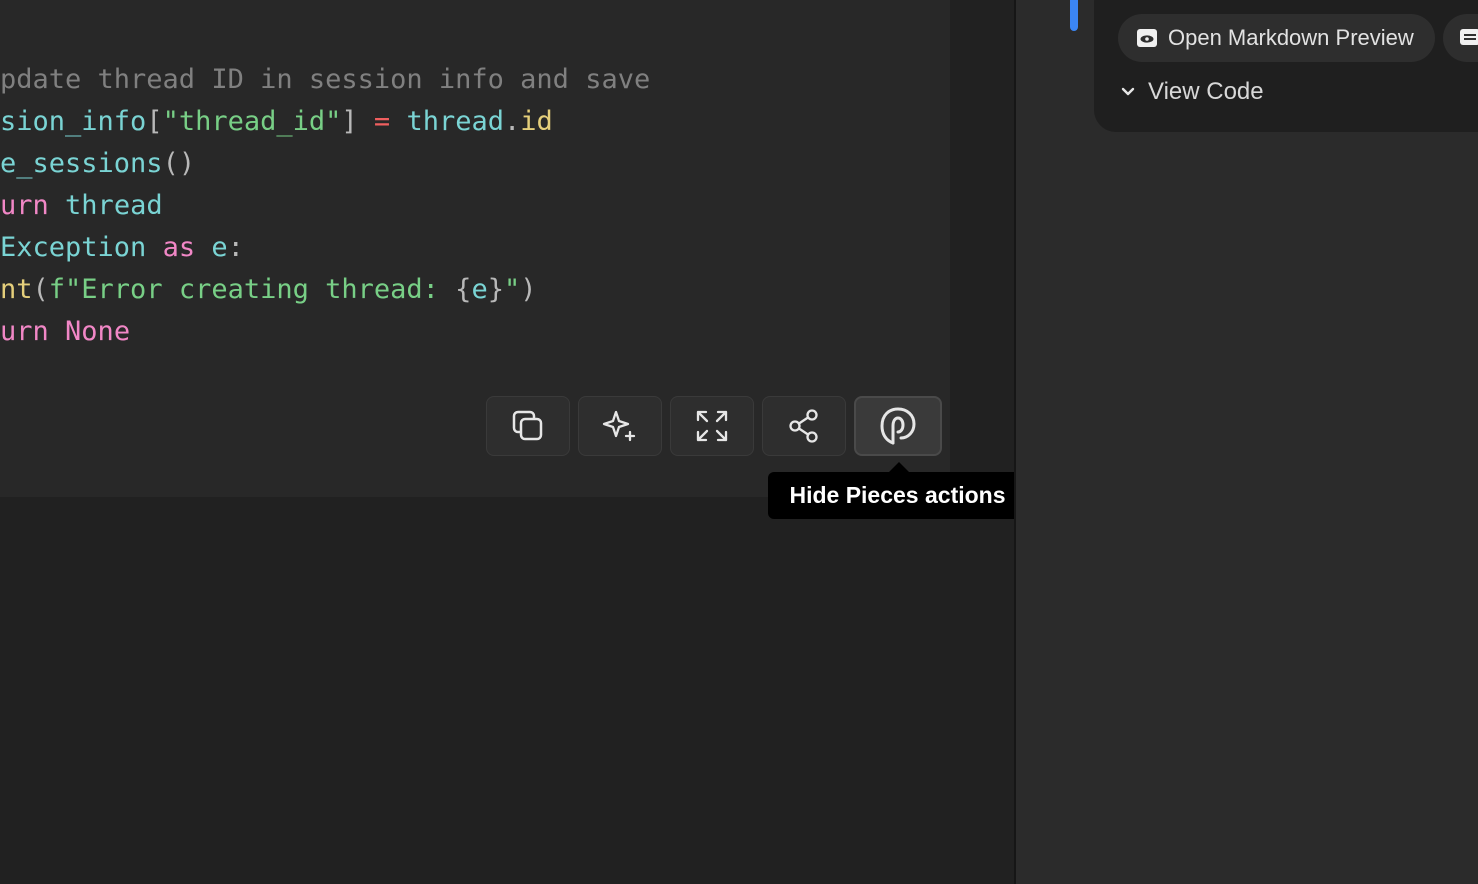 Image resolution: width=1478 pixels, height=884 pixels. What do you see at coordinates (536, 121) in the screenshot?
I see `code-token: id` at bounding box center [536, 121].